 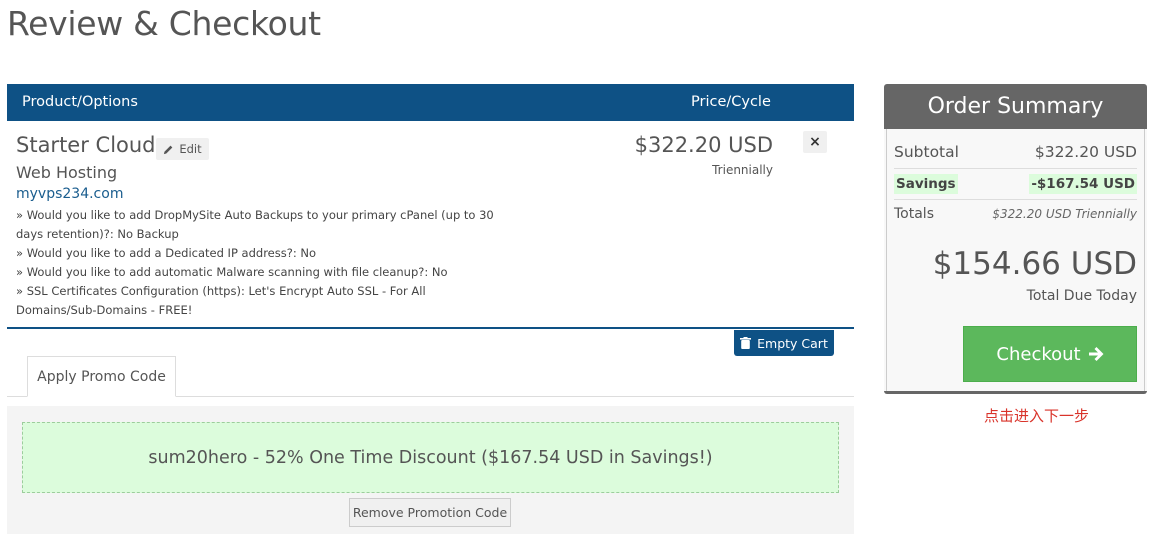 What do you see at coordinates (1037, 416) in the screenshot?
I see `next-step-note: 点击进入下一步` at bounding box center [1037, 416].